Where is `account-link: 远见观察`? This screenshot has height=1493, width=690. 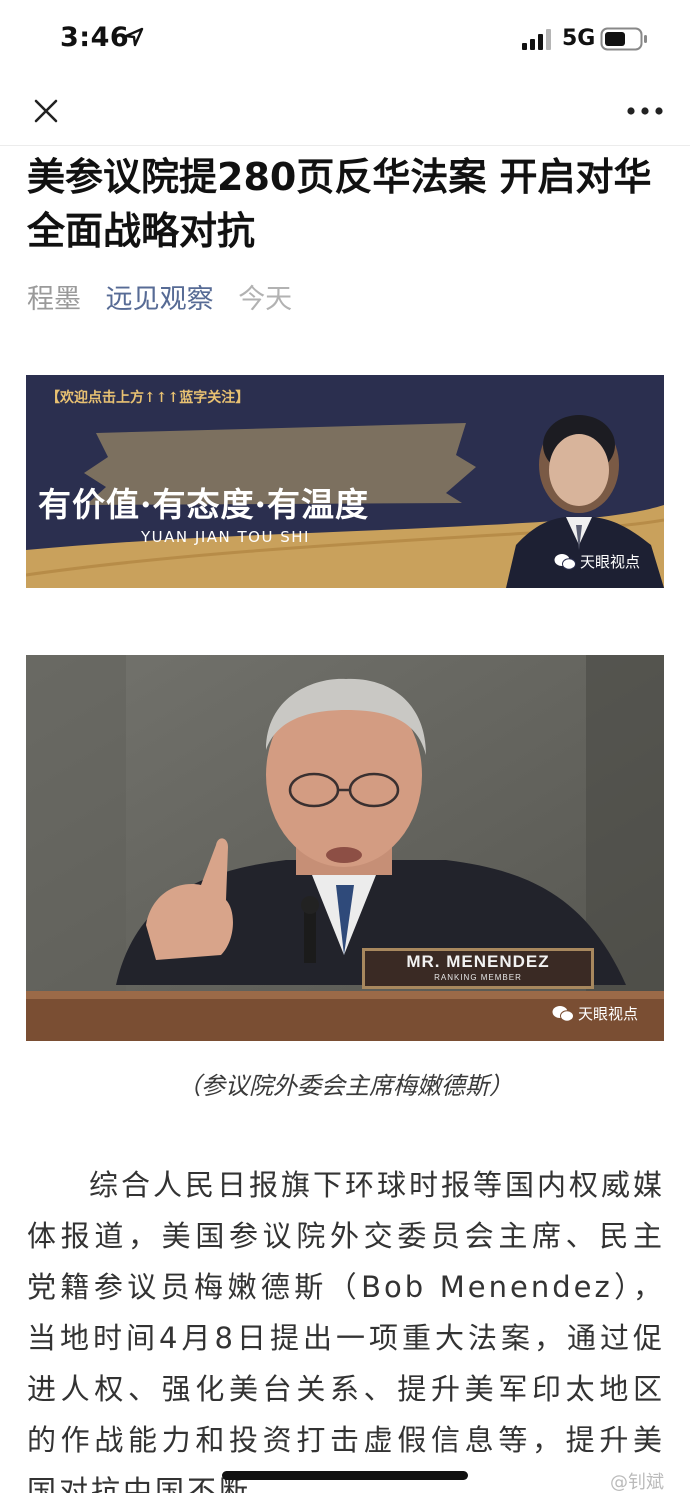 account-link: 远见观察 is located at coordinates (160, 299).